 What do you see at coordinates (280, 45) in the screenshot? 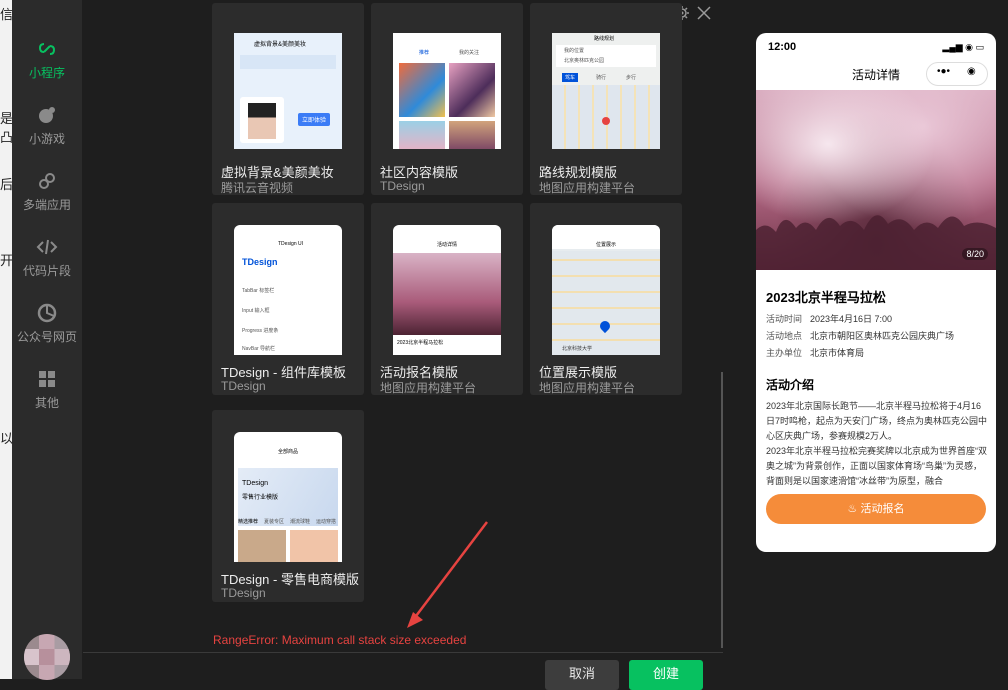
I see `thumb-heading: 虚拟背景&美颜美妆` at bounding box center [280, 45].